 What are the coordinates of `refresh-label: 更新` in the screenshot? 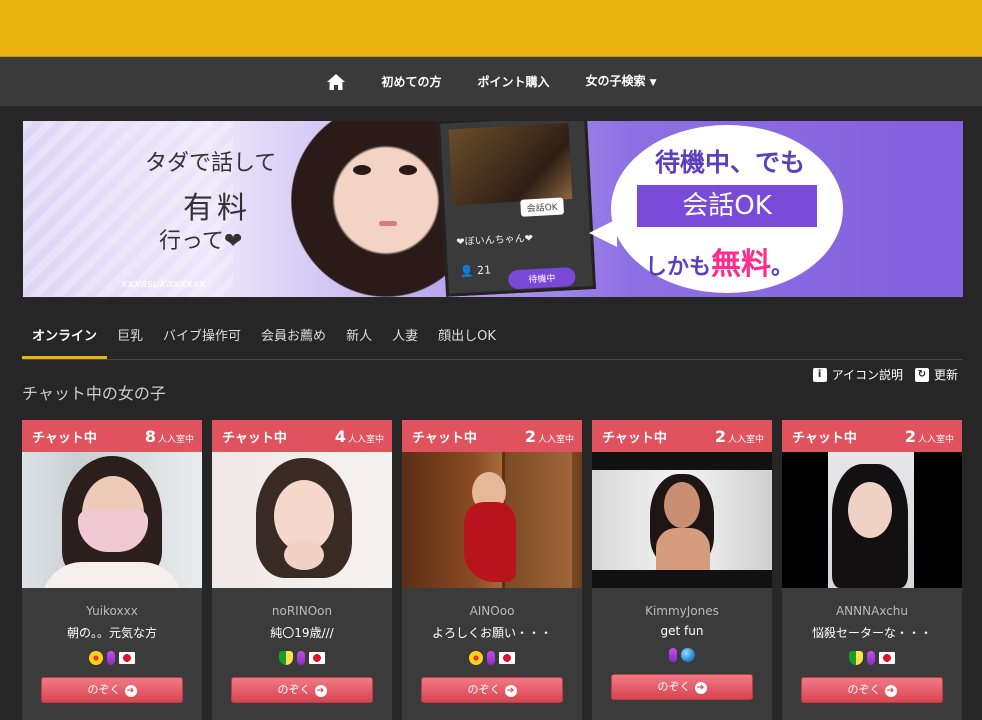 It's located at (945, 375).